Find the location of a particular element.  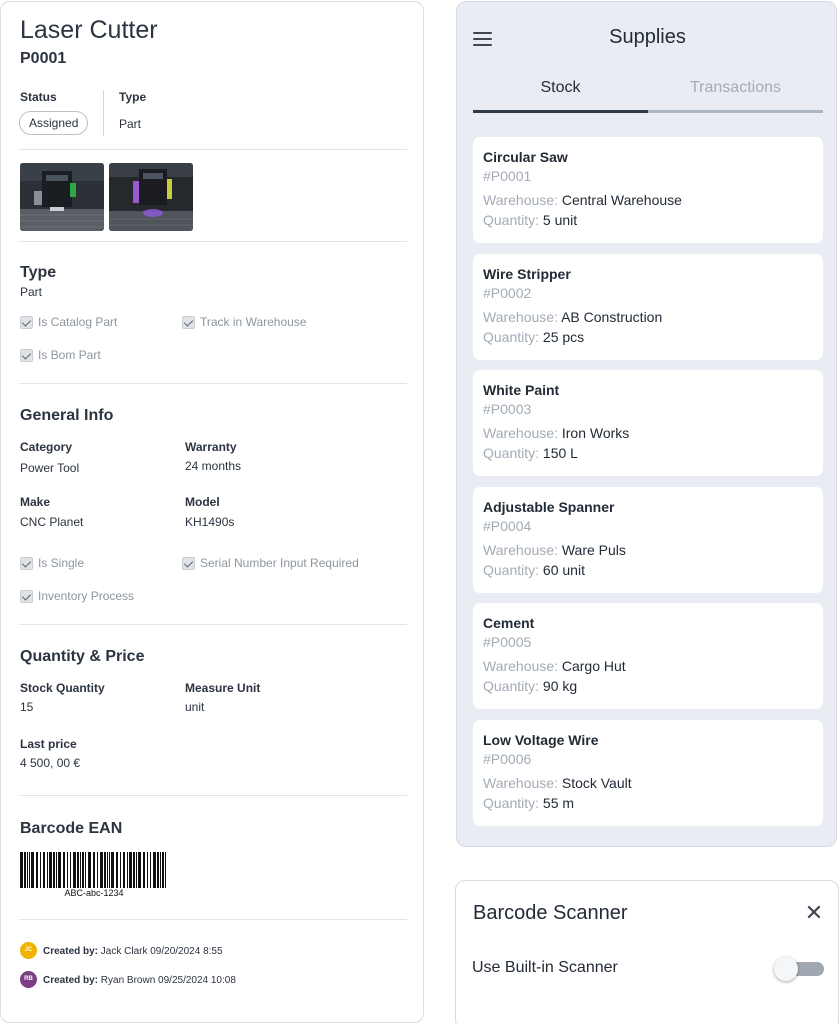

supply-id: #P0004 is located at coordinates (507, 526).